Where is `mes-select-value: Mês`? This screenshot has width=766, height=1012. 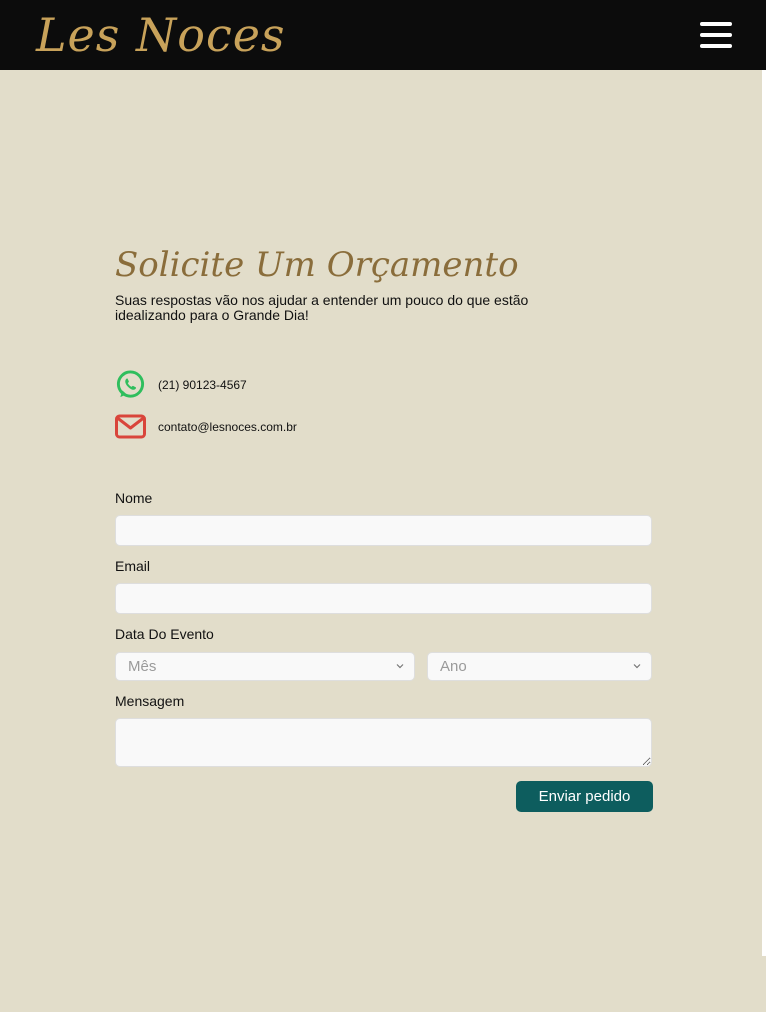
mes-select-value: Mês is located at coordinates (142, 666).